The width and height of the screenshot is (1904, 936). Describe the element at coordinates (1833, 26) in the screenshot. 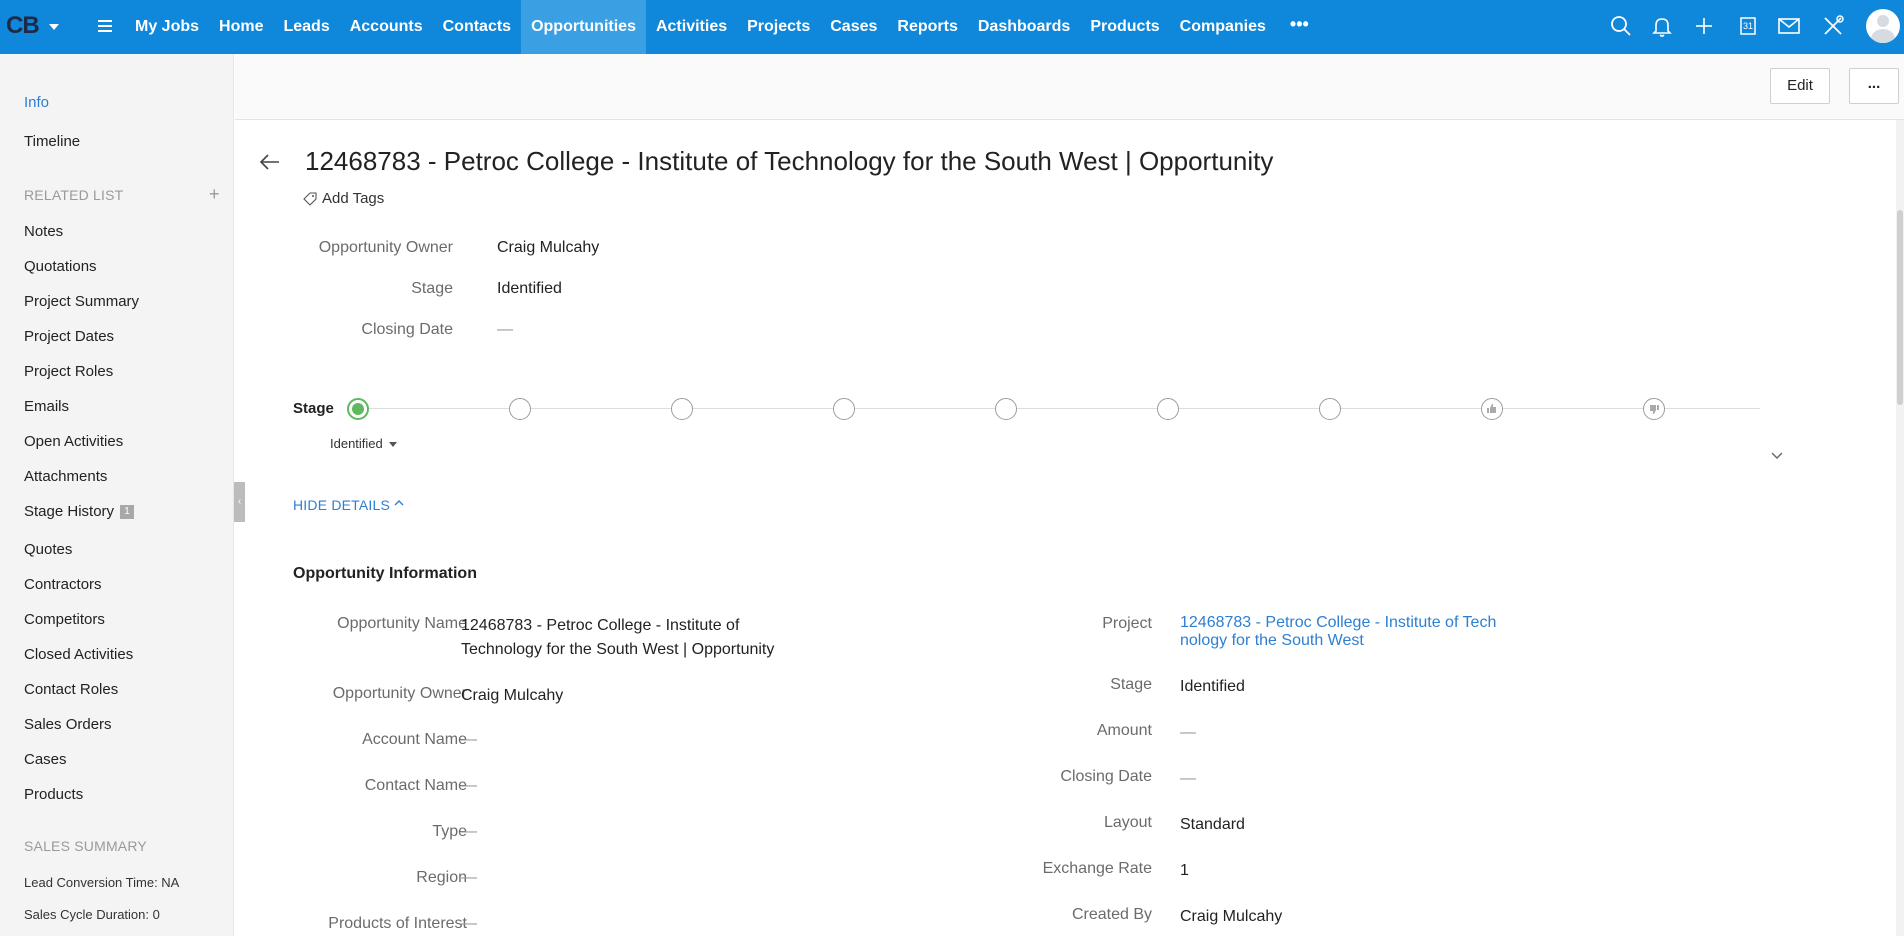

I see `tools-icon` at that location.